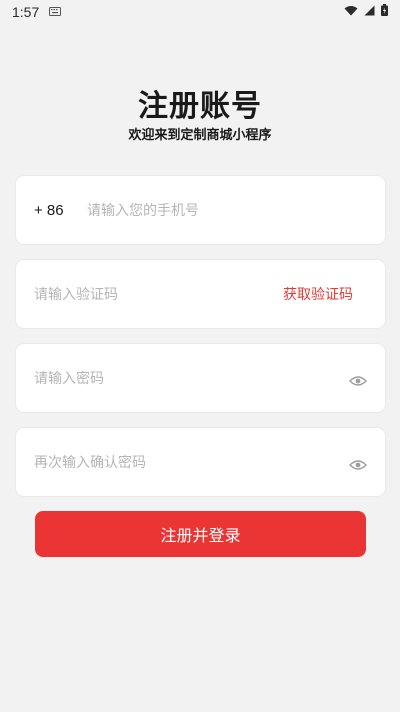 This screenshot has height=712, width=400. I want to click on verification-code-input: 请输入验证码, so click(158, 294).